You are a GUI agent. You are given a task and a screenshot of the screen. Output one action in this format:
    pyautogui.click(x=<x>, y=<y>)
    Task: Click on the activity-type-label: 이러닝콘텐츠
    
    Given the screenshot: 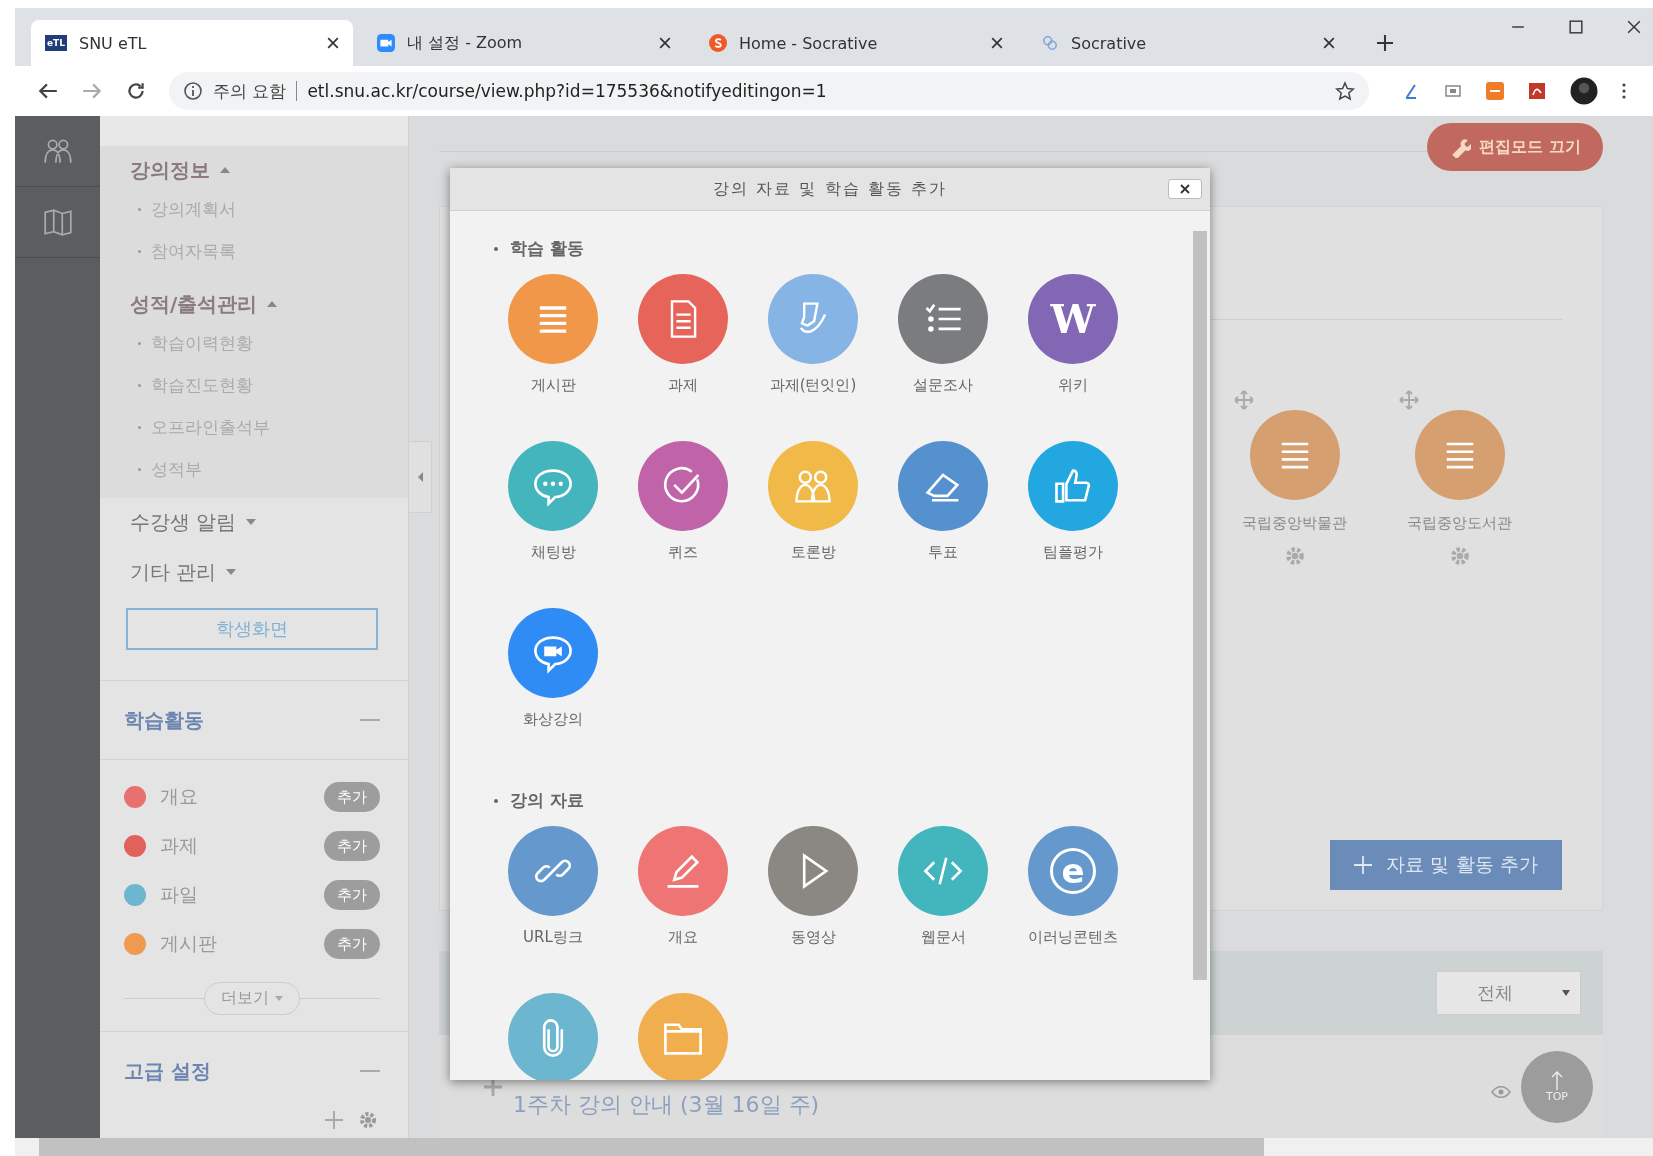 What is the action you would take?
    pyautogui.click(x=1073, y=937)
    